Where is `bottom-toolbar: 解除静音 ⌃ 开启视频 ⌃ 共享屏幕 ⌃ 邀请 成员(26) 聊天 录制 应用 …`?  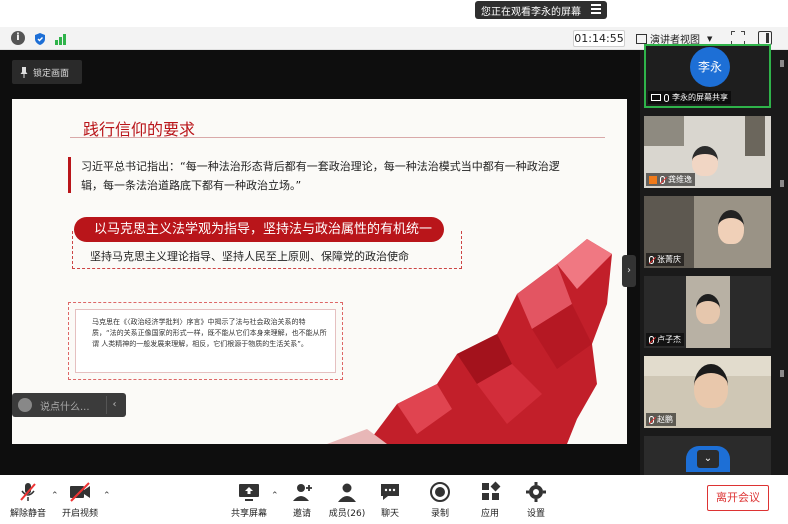 bottom-toolbar: 解除静音 ⌃ 开启视频 ⌃ 共享屏幕 ⌃ 邀请 成员(26) 聊天 录制 应用 … is located at coordinates (394, 499).